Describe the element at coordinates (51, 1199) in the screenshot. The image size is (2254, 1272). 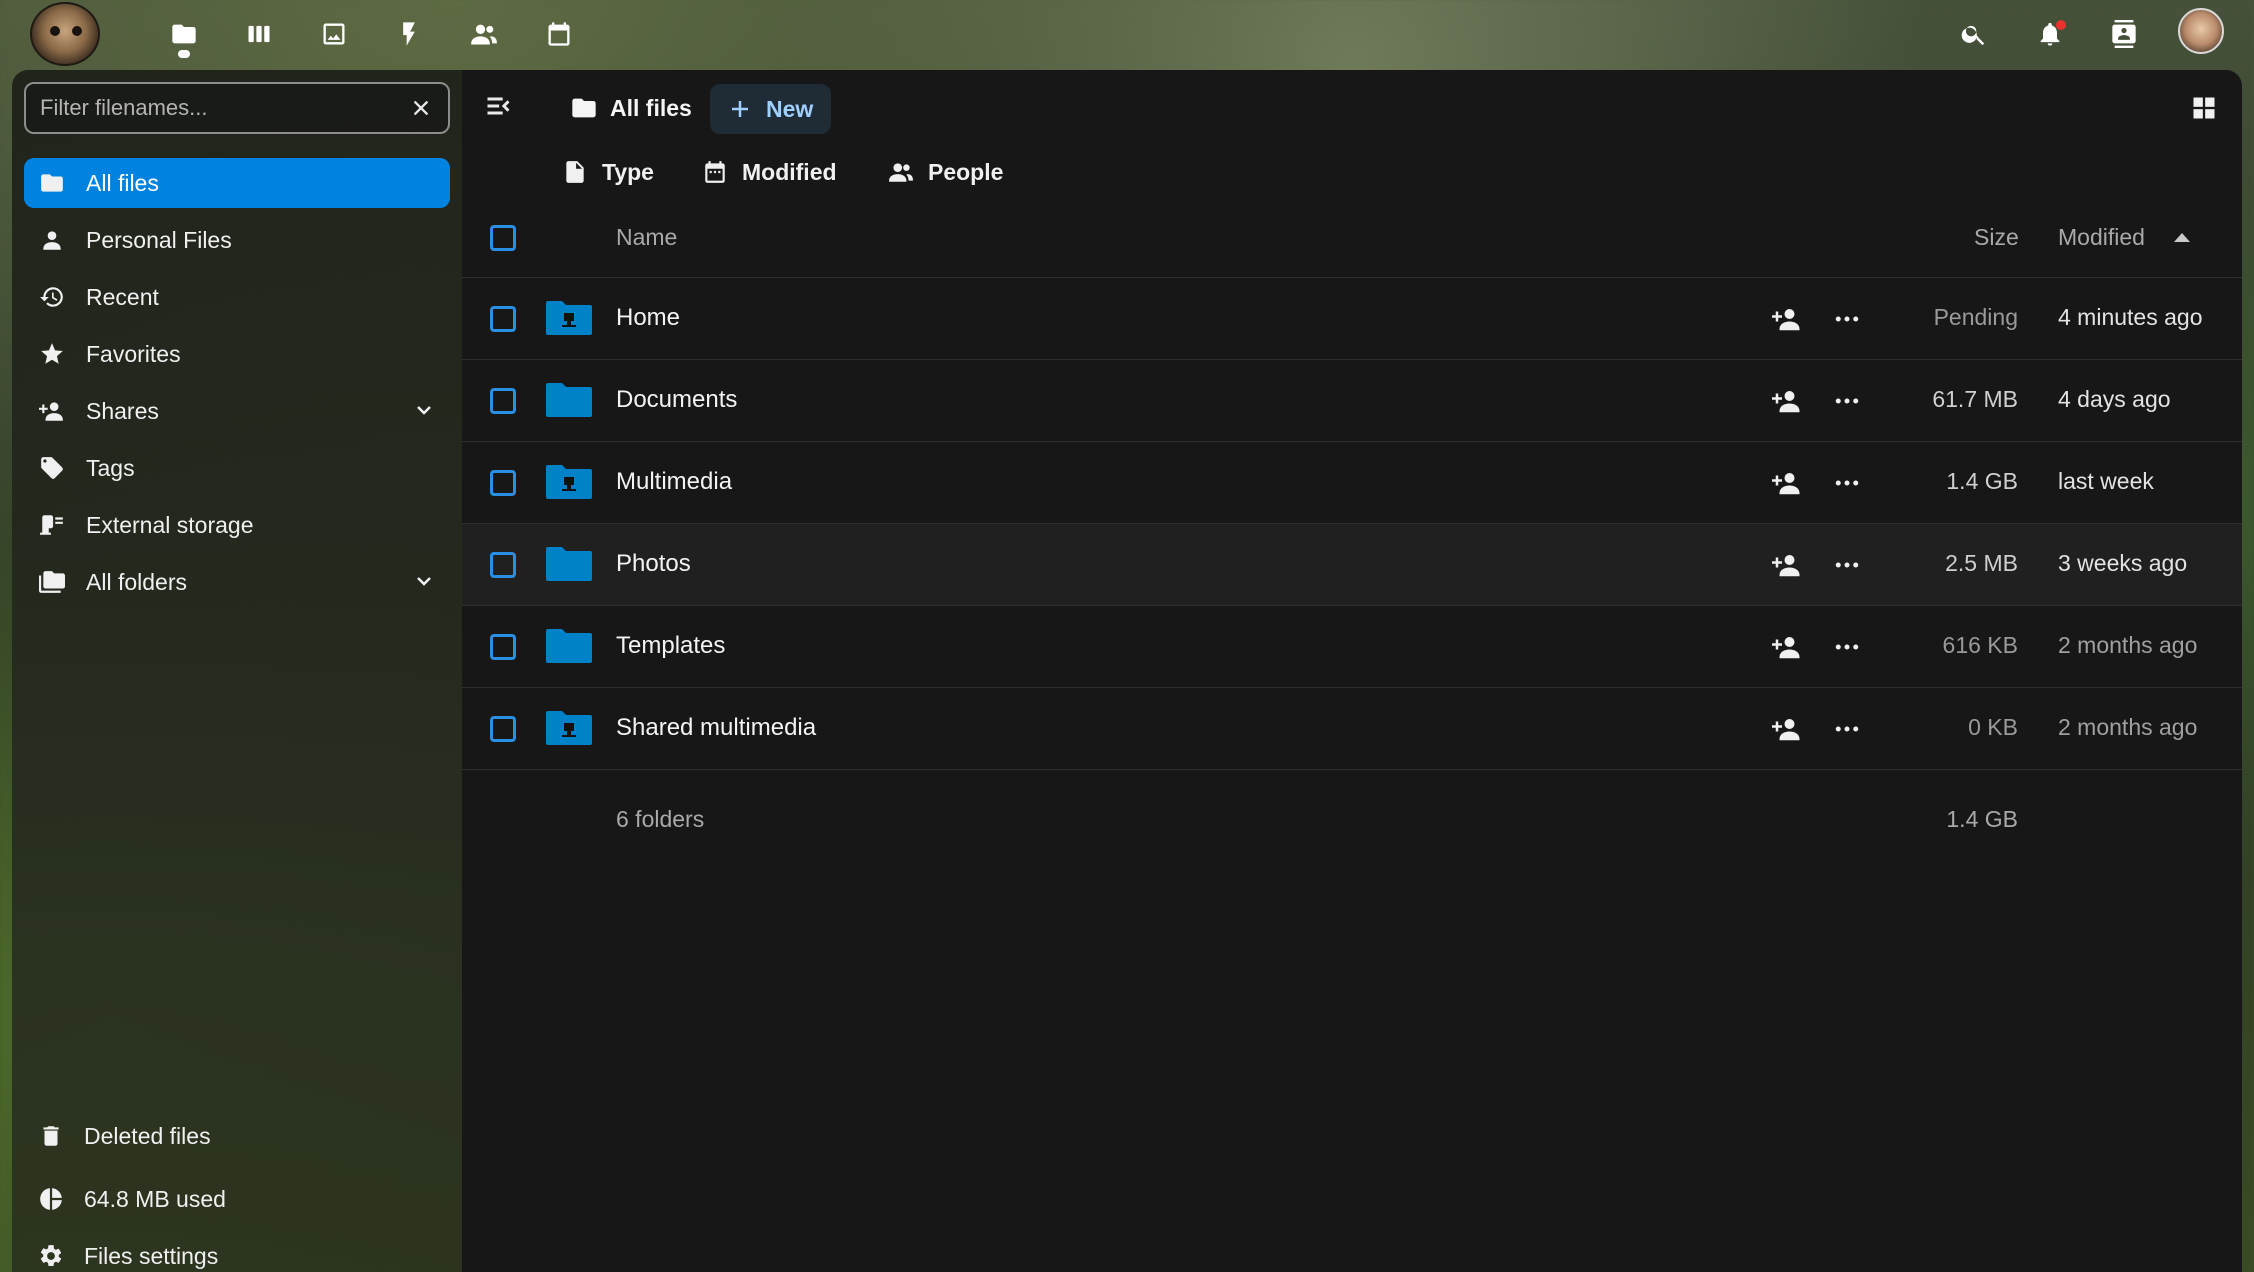
I see `chart-pie-icon` at that location.